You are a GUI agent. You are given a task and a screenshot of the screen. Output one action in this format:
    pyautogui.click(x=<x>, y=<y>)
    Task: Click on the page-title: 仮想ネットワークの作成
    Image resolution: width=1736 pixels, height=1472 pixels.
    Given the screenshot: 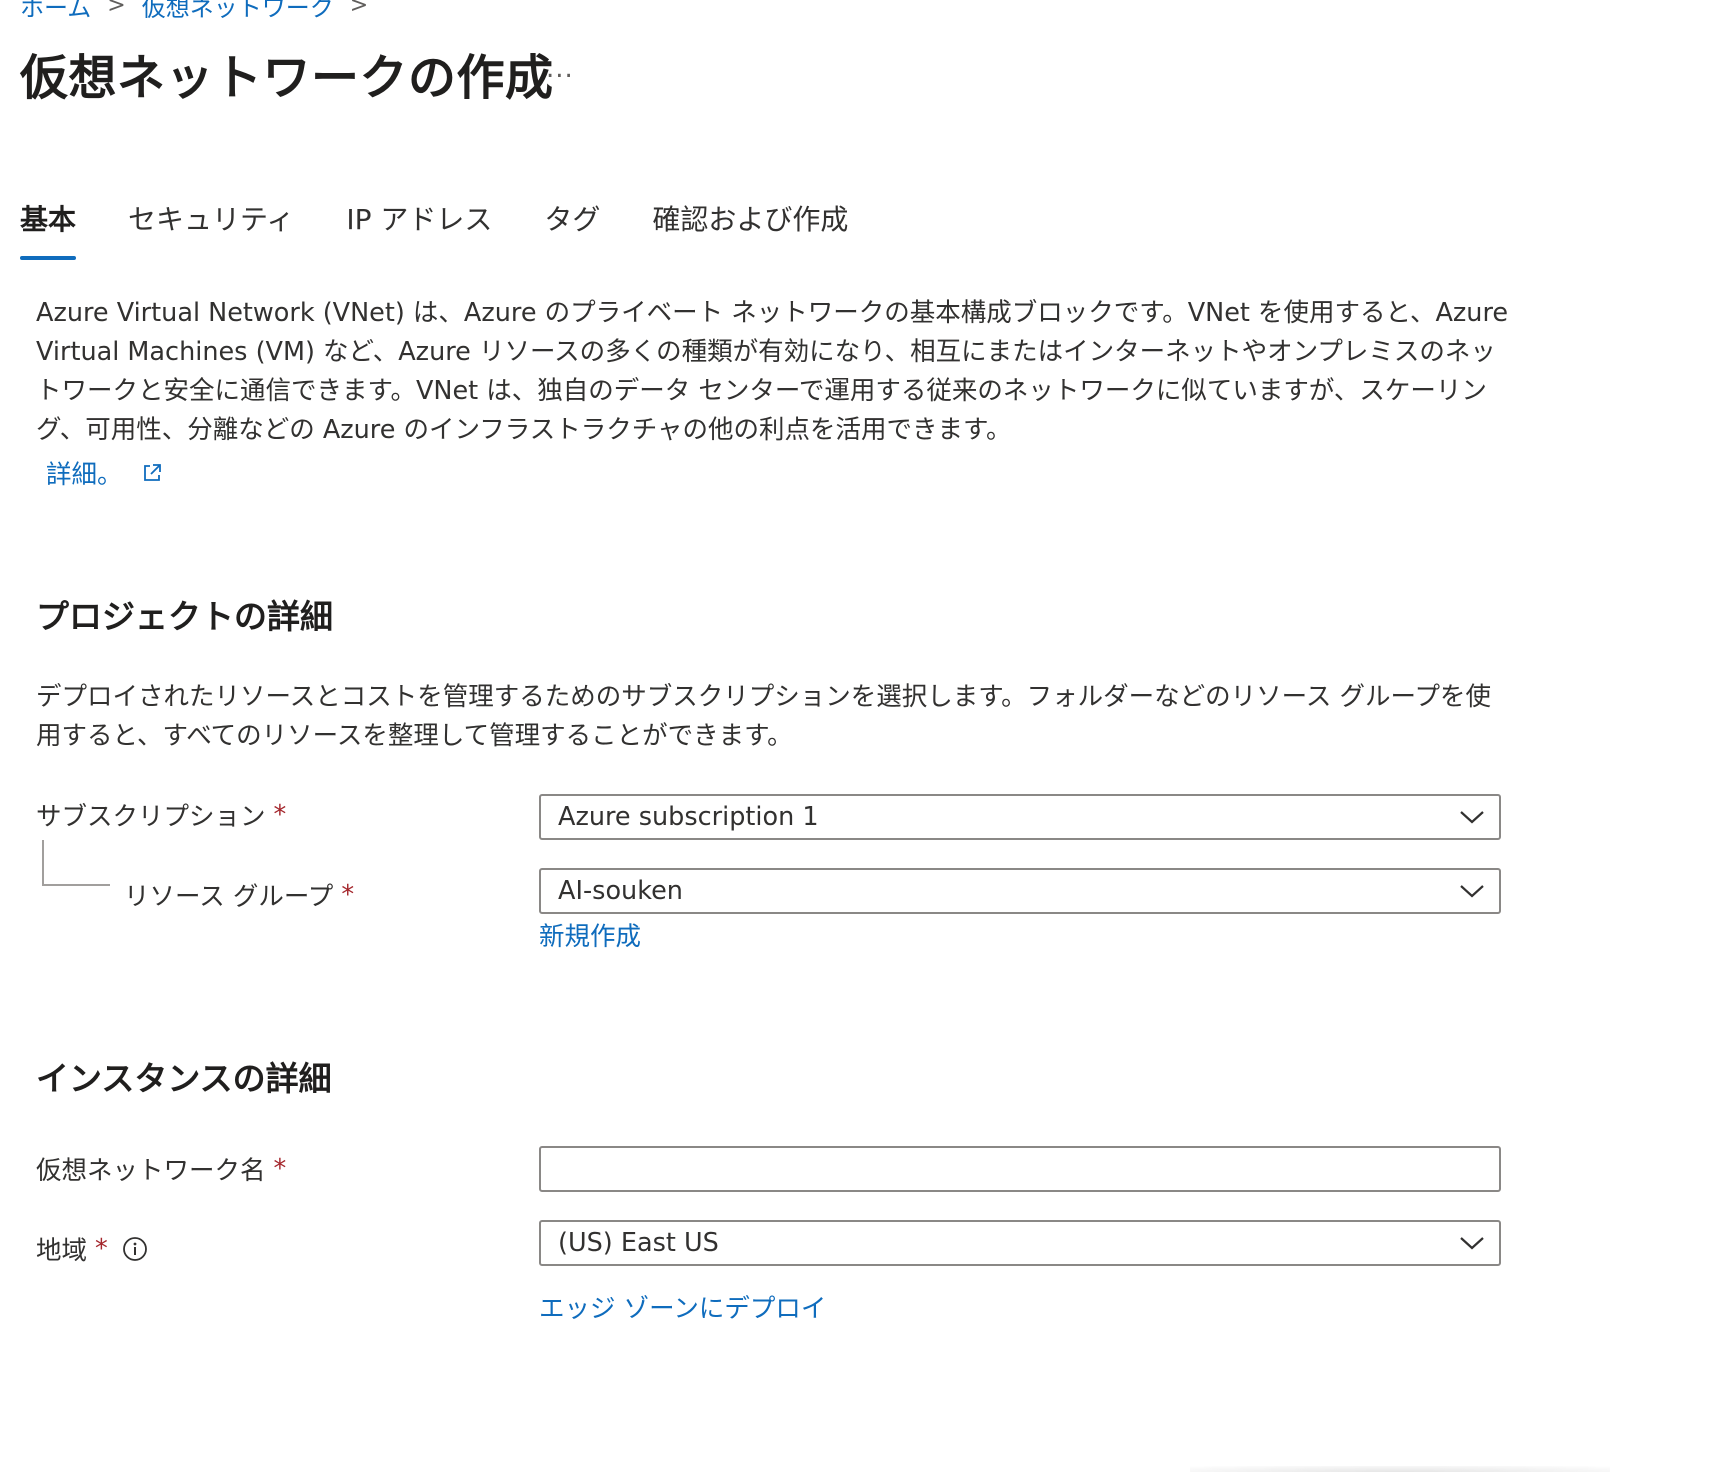 What is the action you would take?
    pyautogui.click(x=287, y=78)
    